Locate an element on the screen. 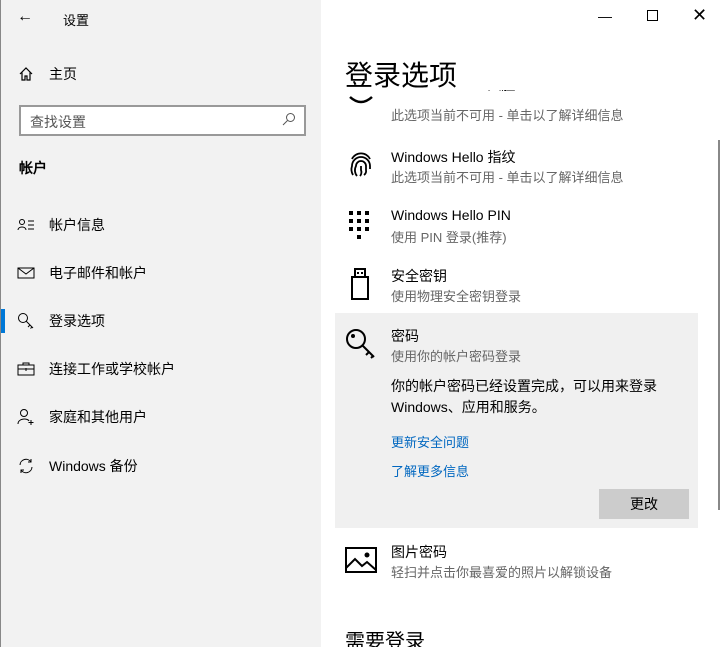 Image resolution: width=724 pixels, height=647 pixels. update-security-questions-link: 更新安全问题 is located at coordinates (430, 441).